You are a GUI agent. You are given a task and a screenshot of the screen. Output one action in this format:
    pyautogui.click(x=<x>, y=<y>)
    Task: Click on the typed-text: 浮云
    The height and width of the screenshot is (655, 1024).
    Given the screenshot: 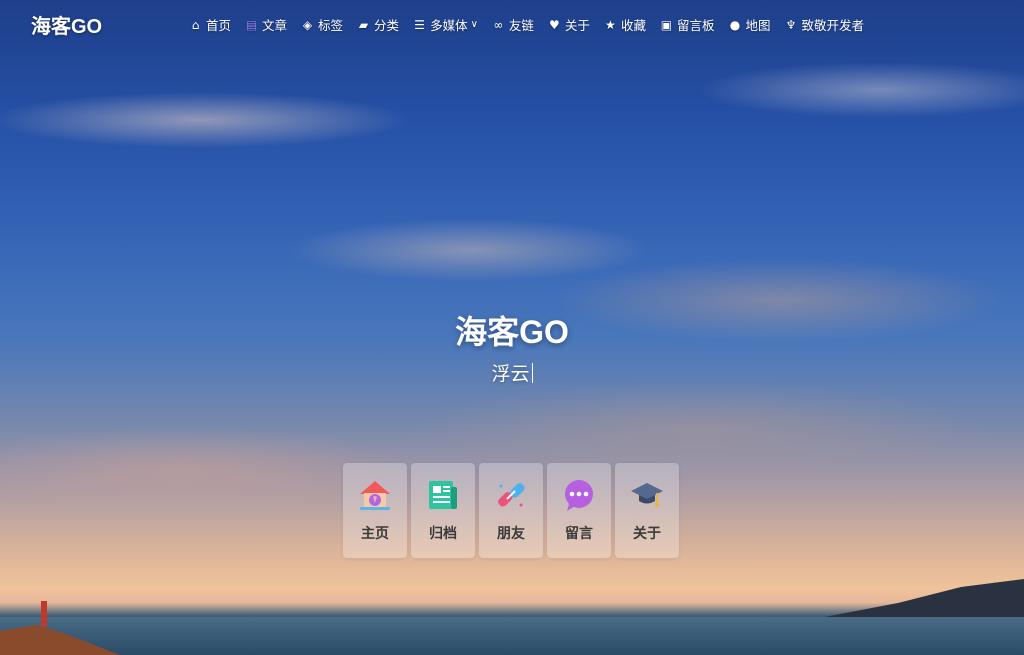 What is the action you would take?
    pyautogui.click(x=510, y=374)
    